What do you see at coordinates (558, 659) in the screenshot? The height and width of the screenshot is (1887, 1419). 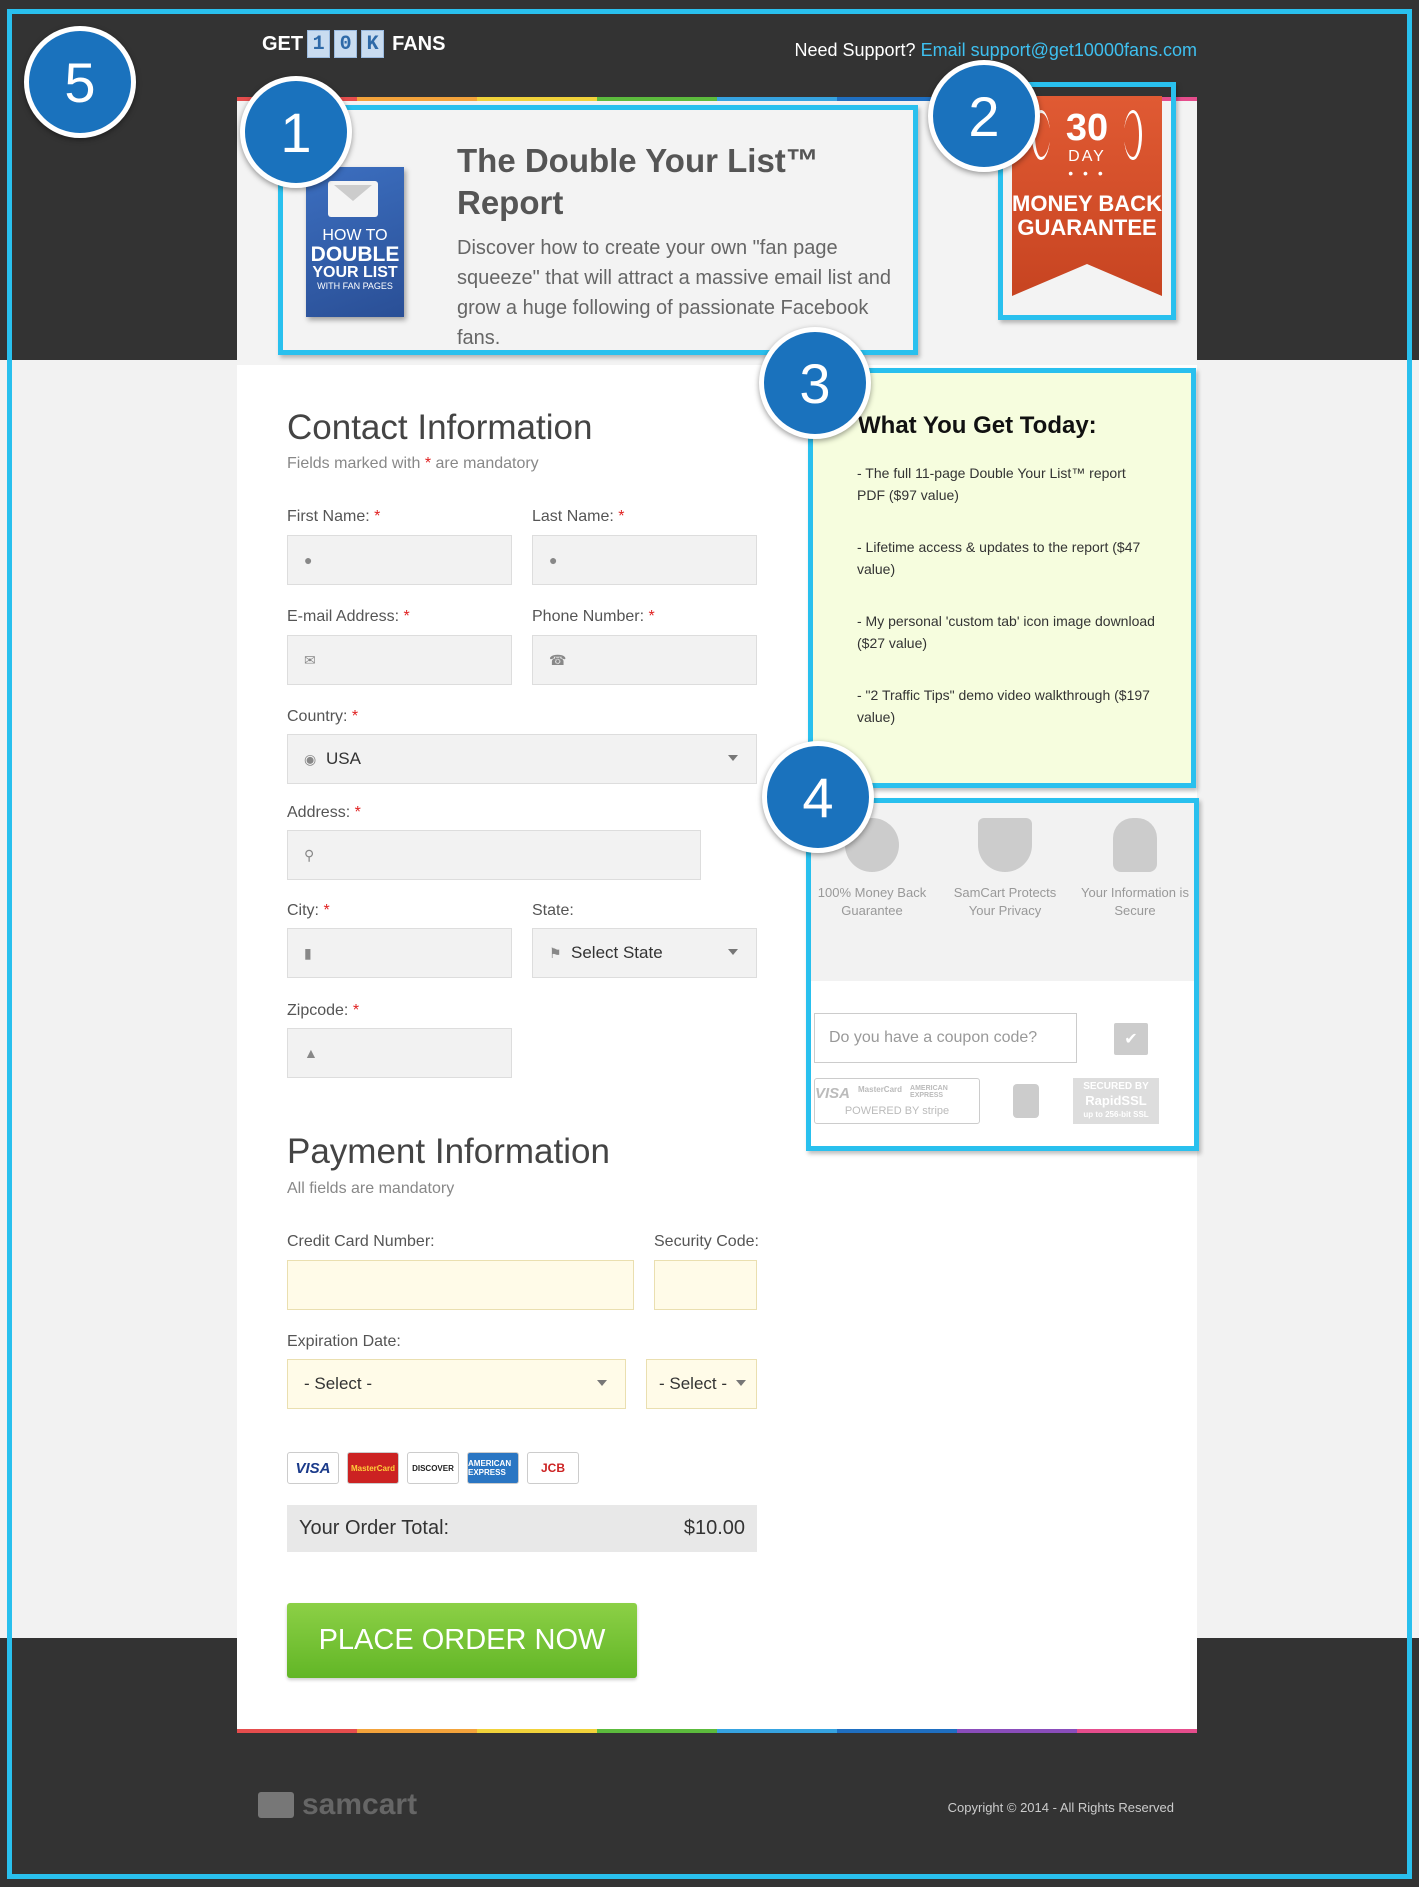 I see `phone-icon: ☎` at bounding box center [558, 659].